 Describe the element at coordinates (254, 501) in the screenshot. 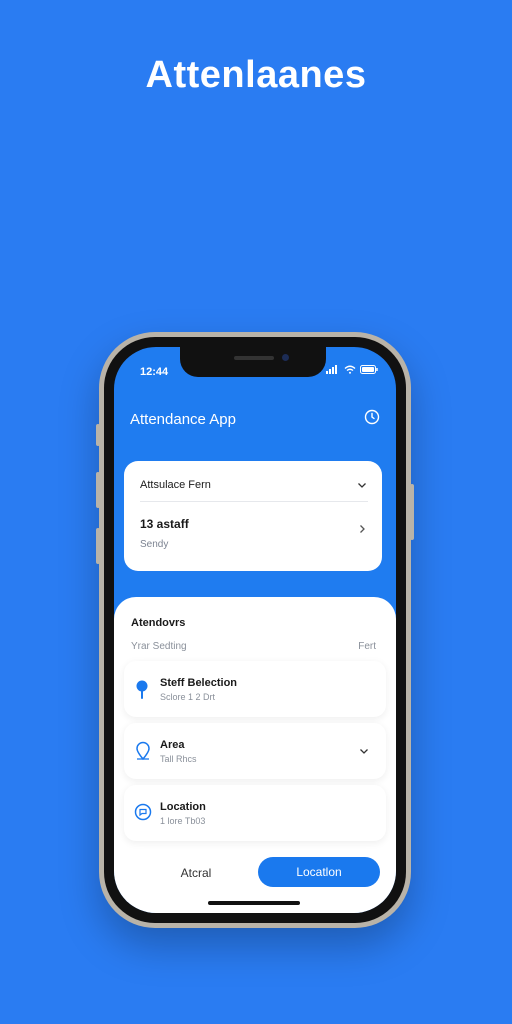

I see `divider` at that location.